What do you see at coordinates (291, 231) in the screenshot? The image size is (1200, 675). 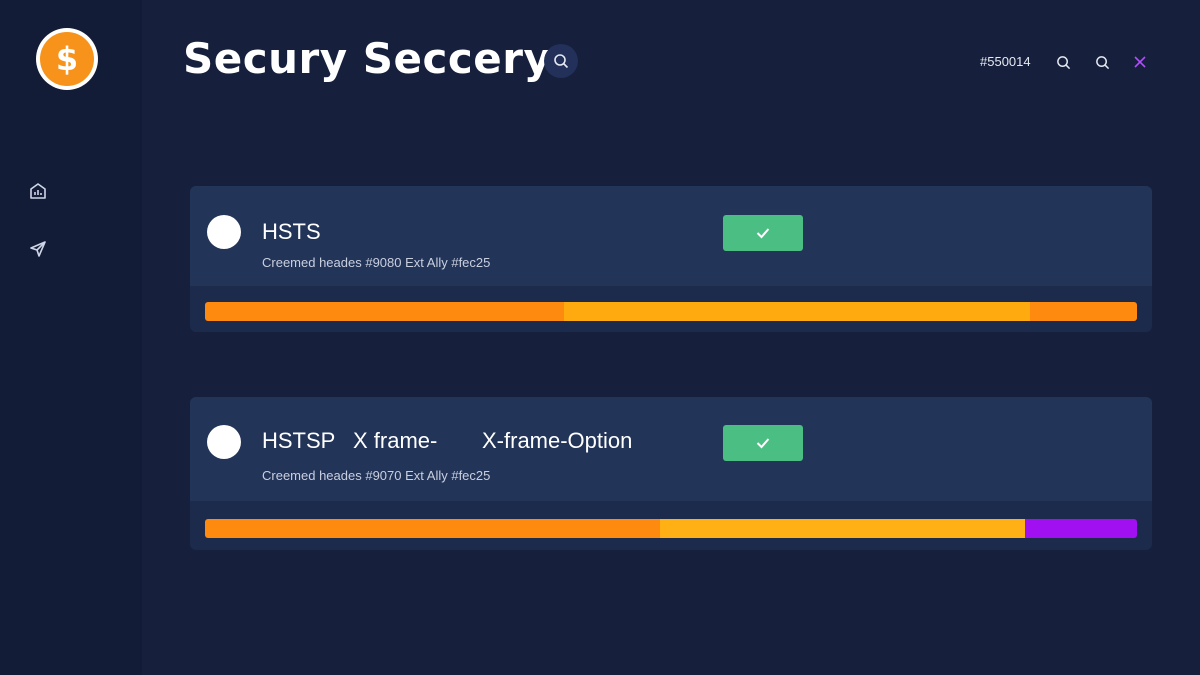 I see `card-title: HSTS` at bounding box center [291, 231].